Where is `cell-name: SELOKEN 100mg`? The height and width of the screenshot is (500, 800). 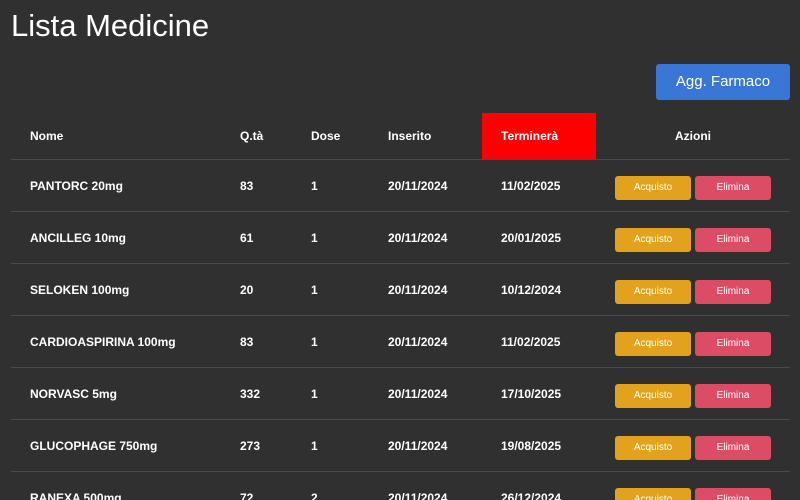 cell-name: SELOKEN 100mg is located at coordinates (116, 289).